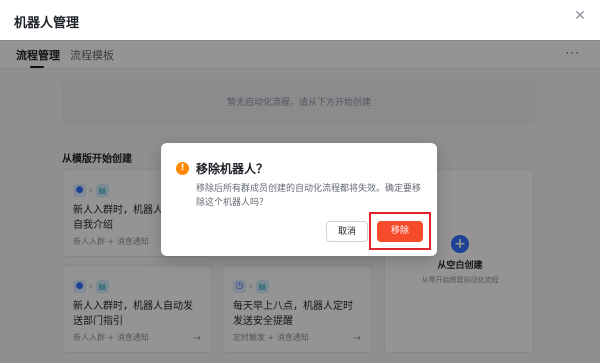 The image size is (600, 363). What do you see at coordinates (347, 231) in the screenshot?
I see `cancel-button: 取消` at bounding box center [347, 231].